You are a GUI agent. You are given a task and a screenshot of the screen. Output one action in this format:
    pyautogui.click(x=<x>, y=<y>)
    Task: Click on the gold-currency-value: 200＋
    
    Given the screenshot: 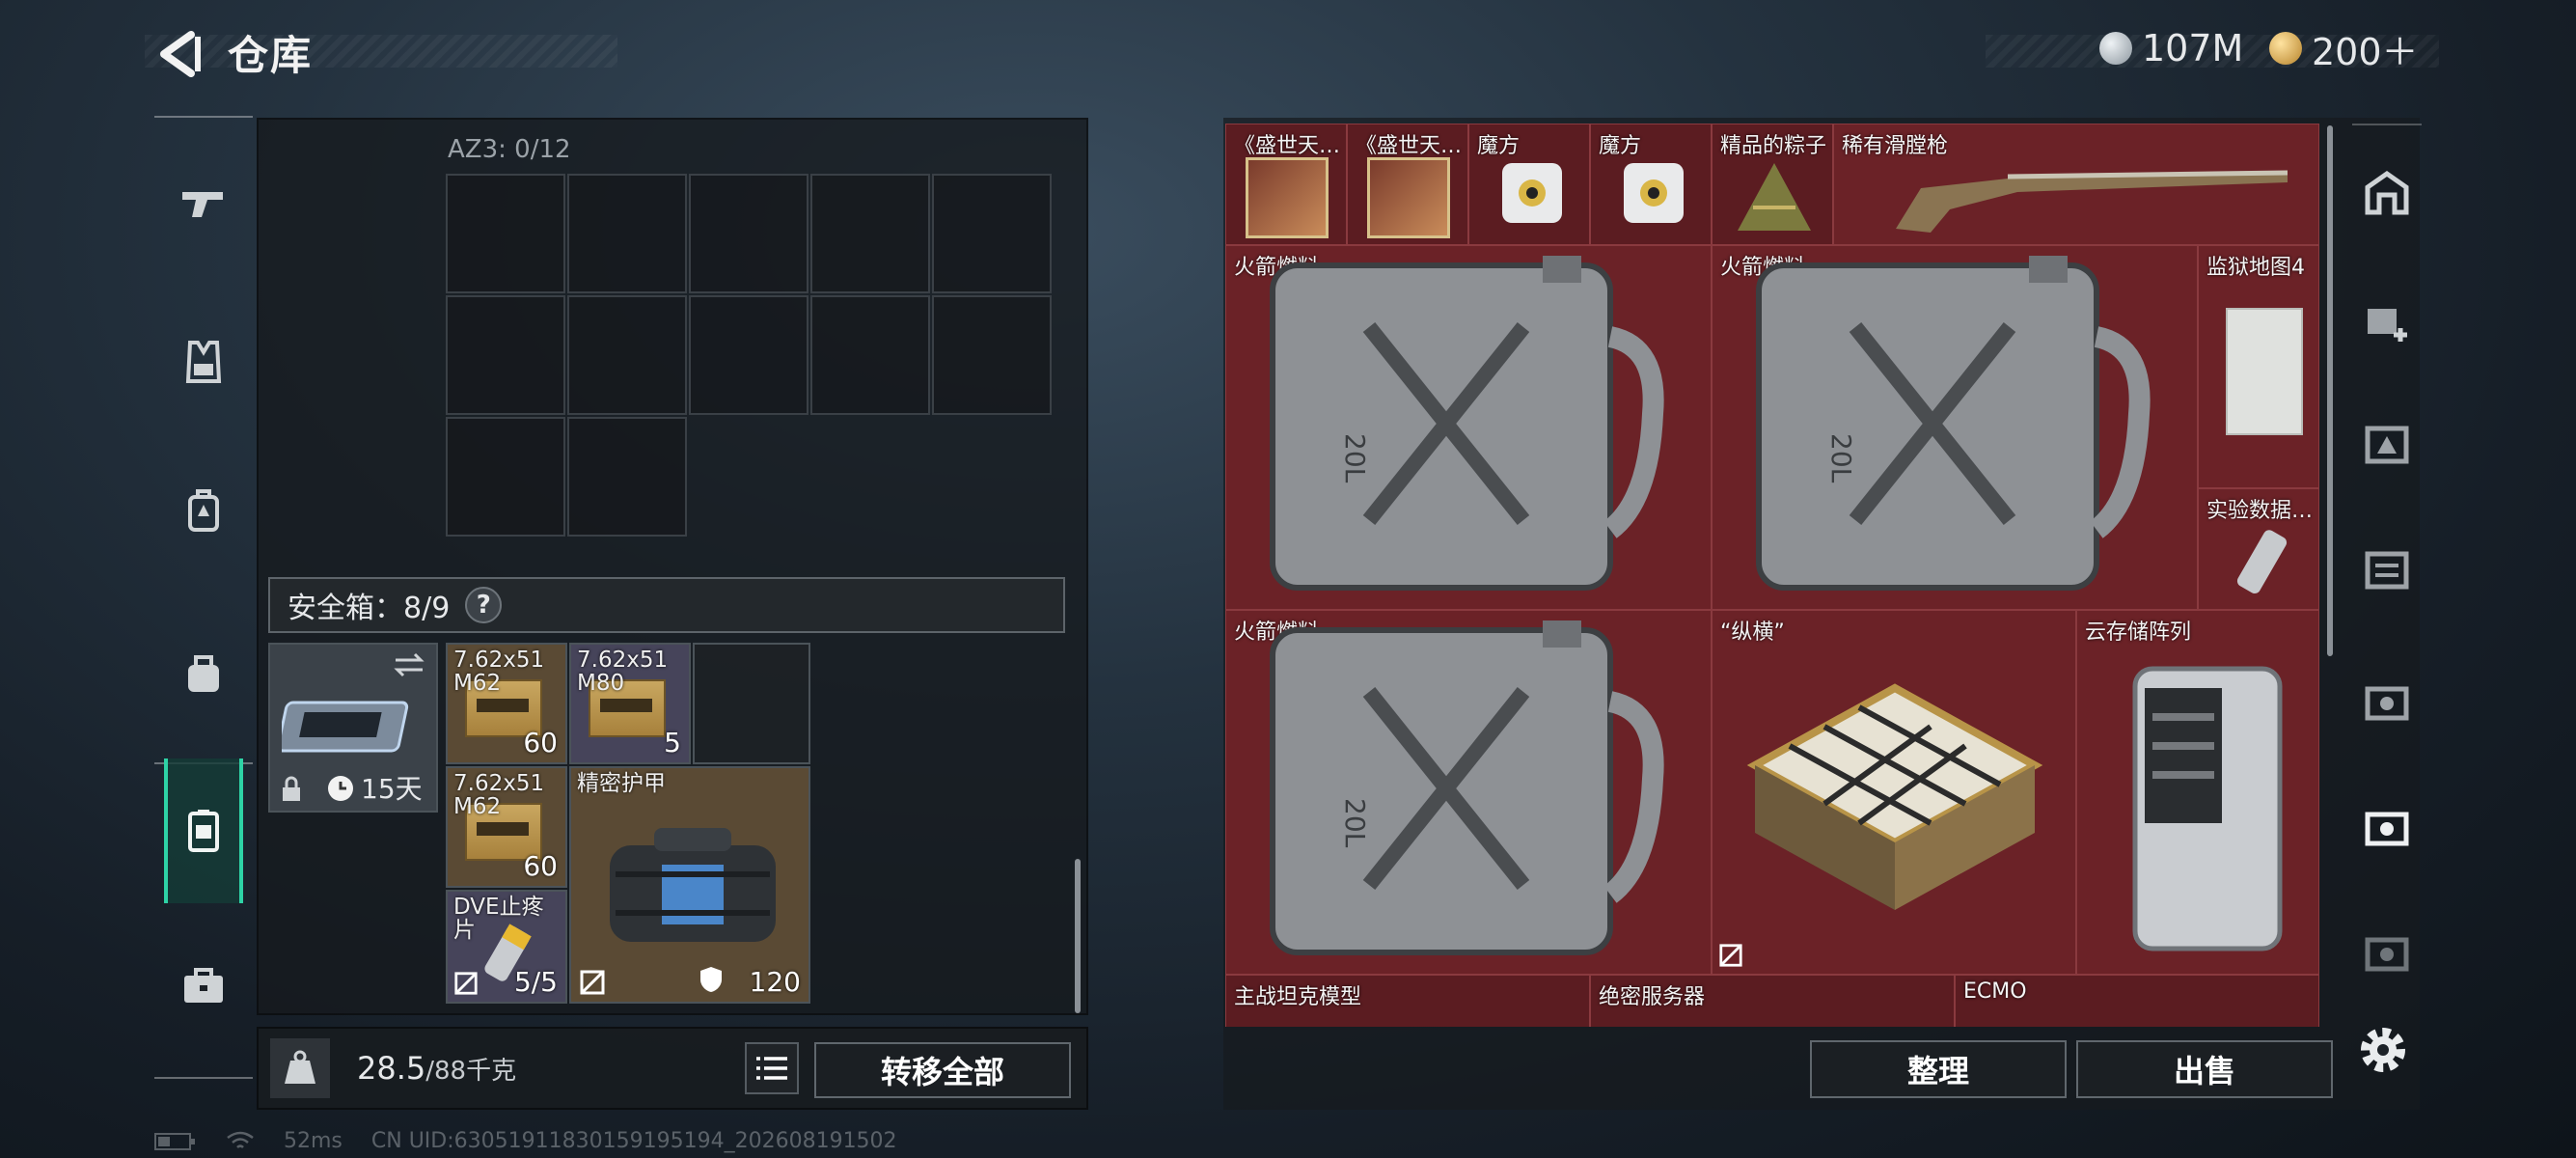 What is the action you would take?
    pyautogui.click(x=2365, y=51)
    